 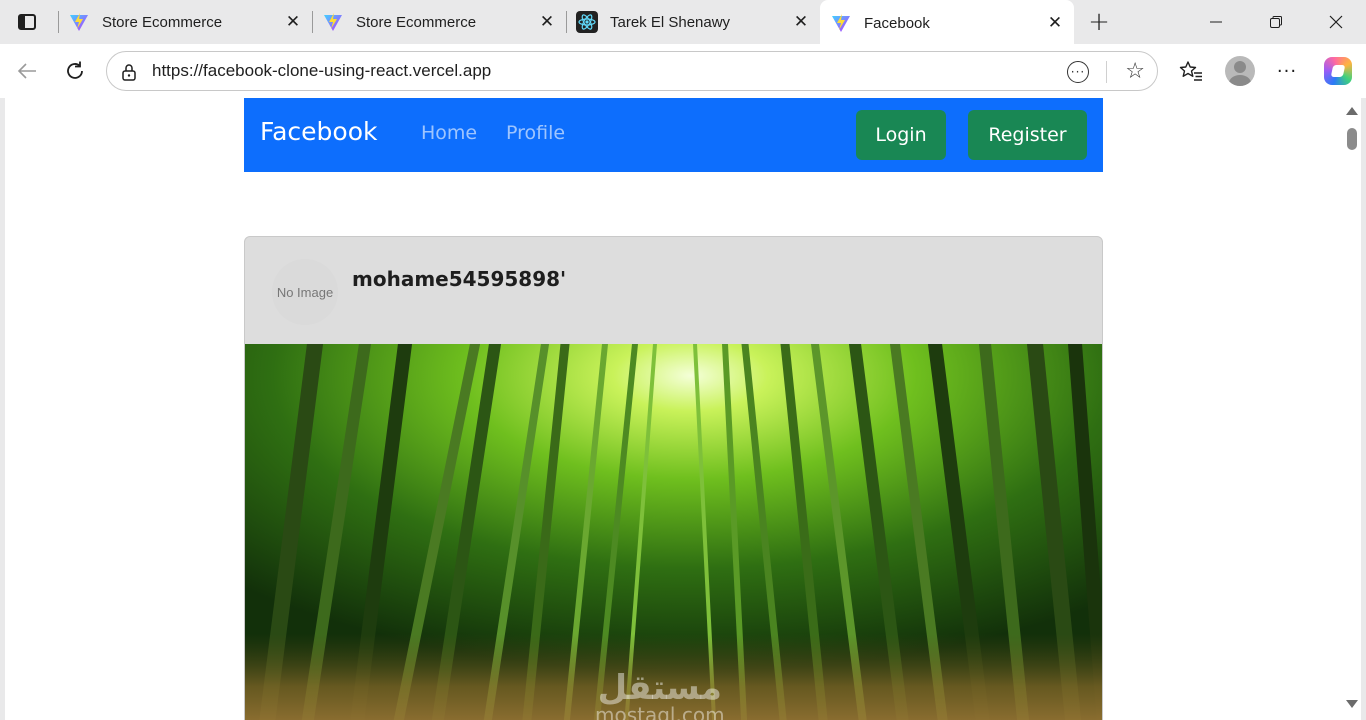 I want to click on scroll-up-arrow-icon, so click(x=1352, y=111).